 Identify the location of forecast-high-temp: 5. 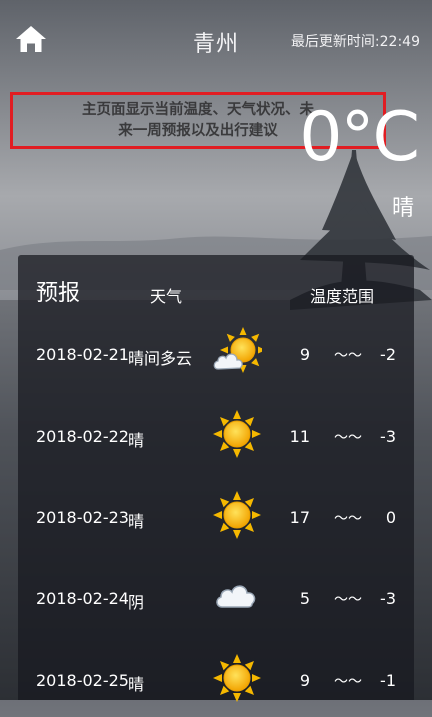
(304, 598).